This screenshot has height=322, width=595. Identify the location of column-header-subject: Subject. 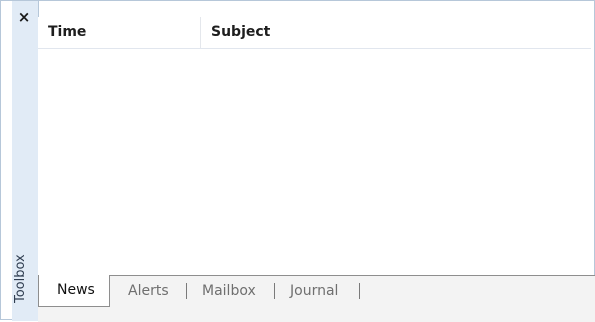
(396, 32).